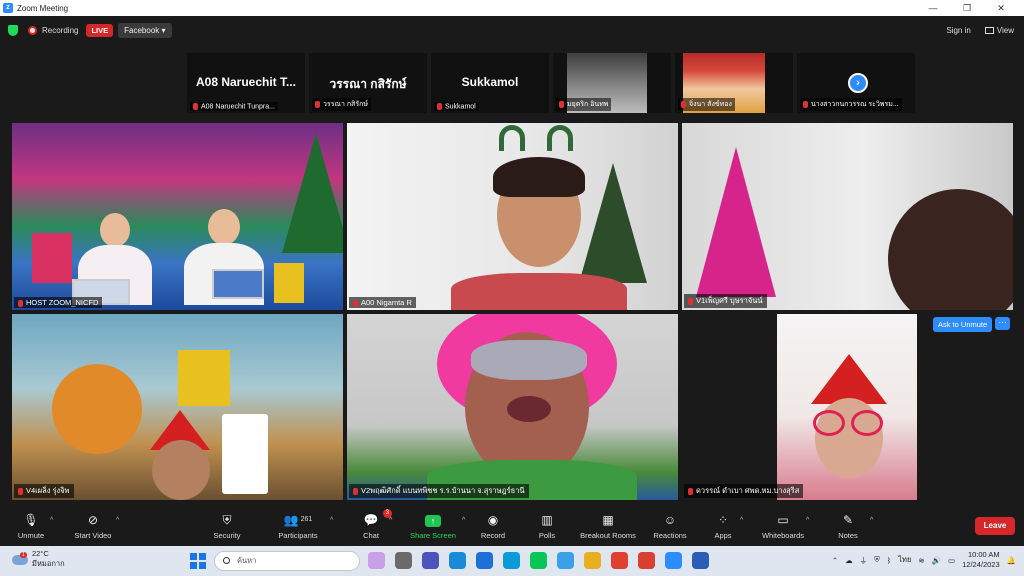 This screenshot has height=576, width=1024. I want to click on chat-options-caret: ^, so click(390, 520).